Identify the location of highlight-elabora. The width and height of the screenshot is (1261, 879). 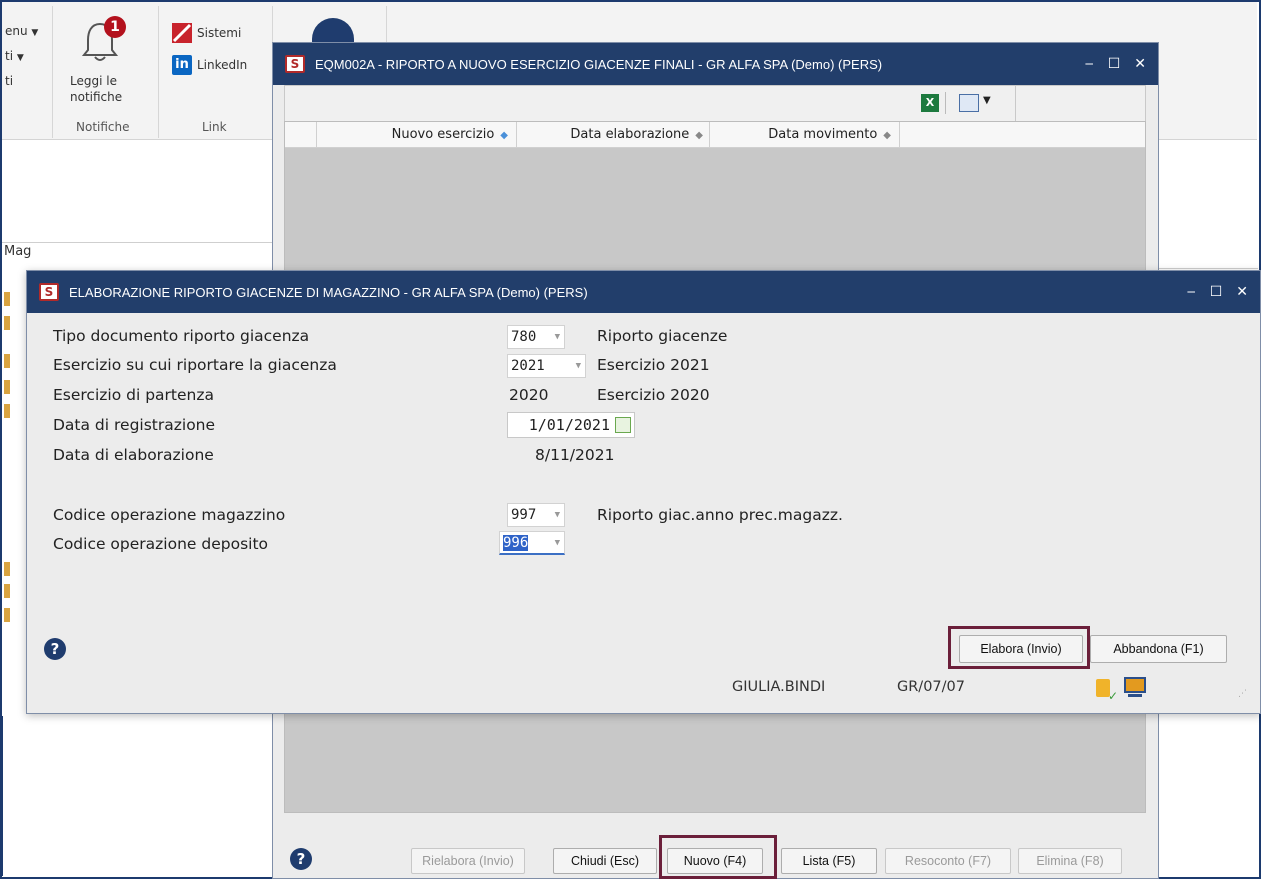
(1019, 647).